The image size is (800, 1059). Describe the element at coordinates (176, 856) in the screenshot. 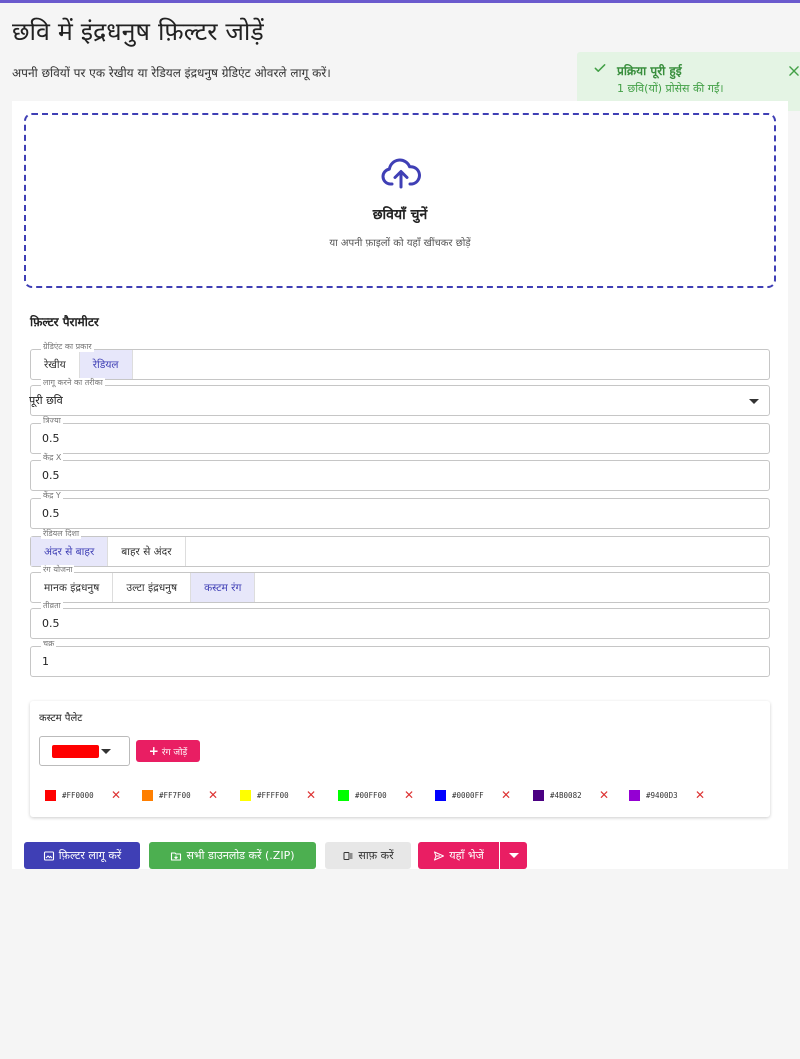

I see `folder-download-icon` at that location.